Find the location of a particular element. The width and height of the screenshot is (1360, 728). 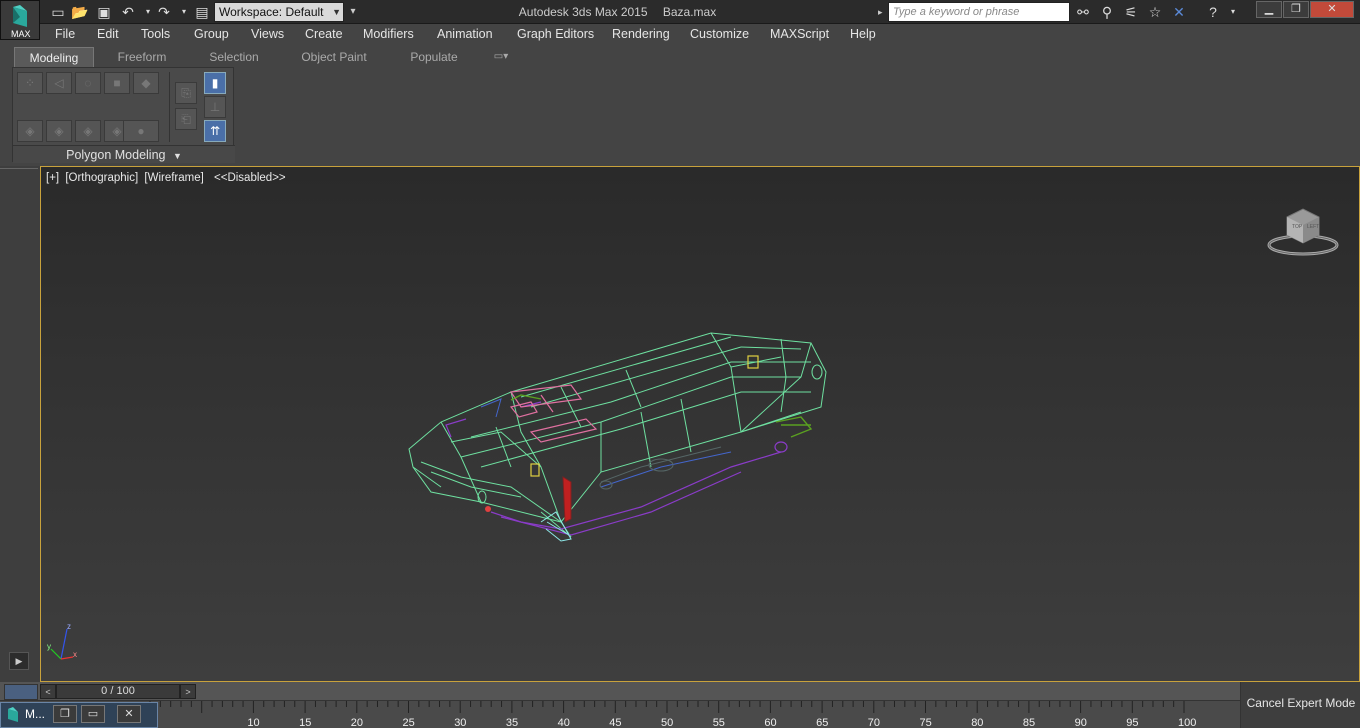

ruler-tick-label: 55 is located at coordinates (719, 722).